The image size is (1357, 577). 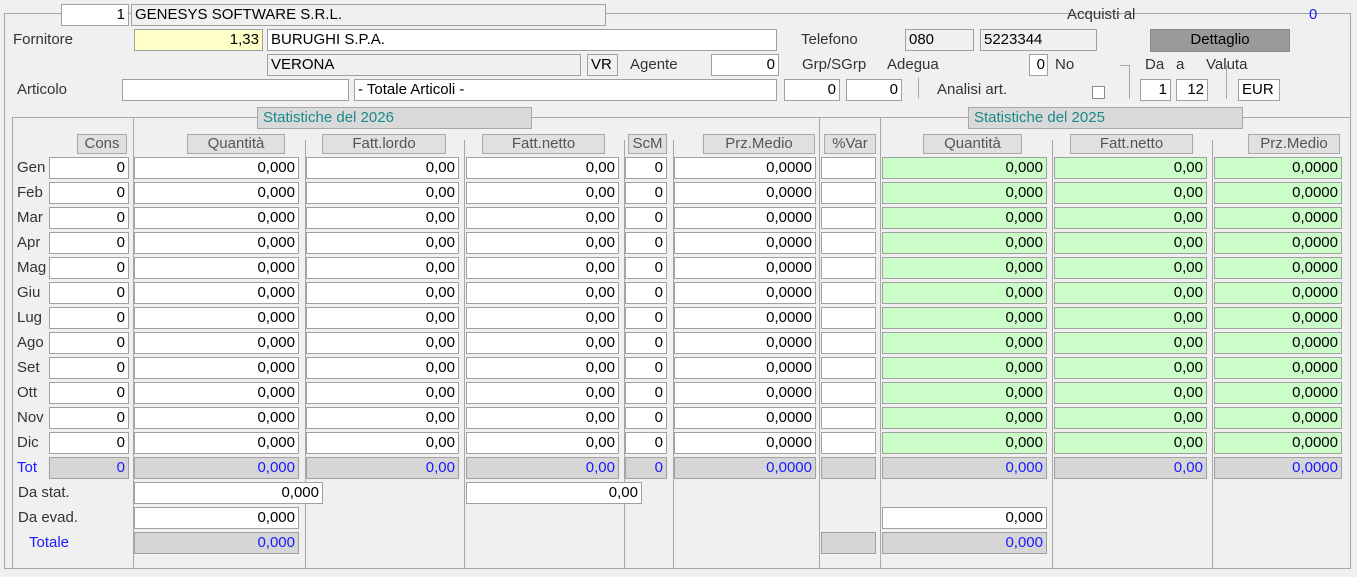 I want to click on total-lordo: 0,00, so click(x=382, y=468).